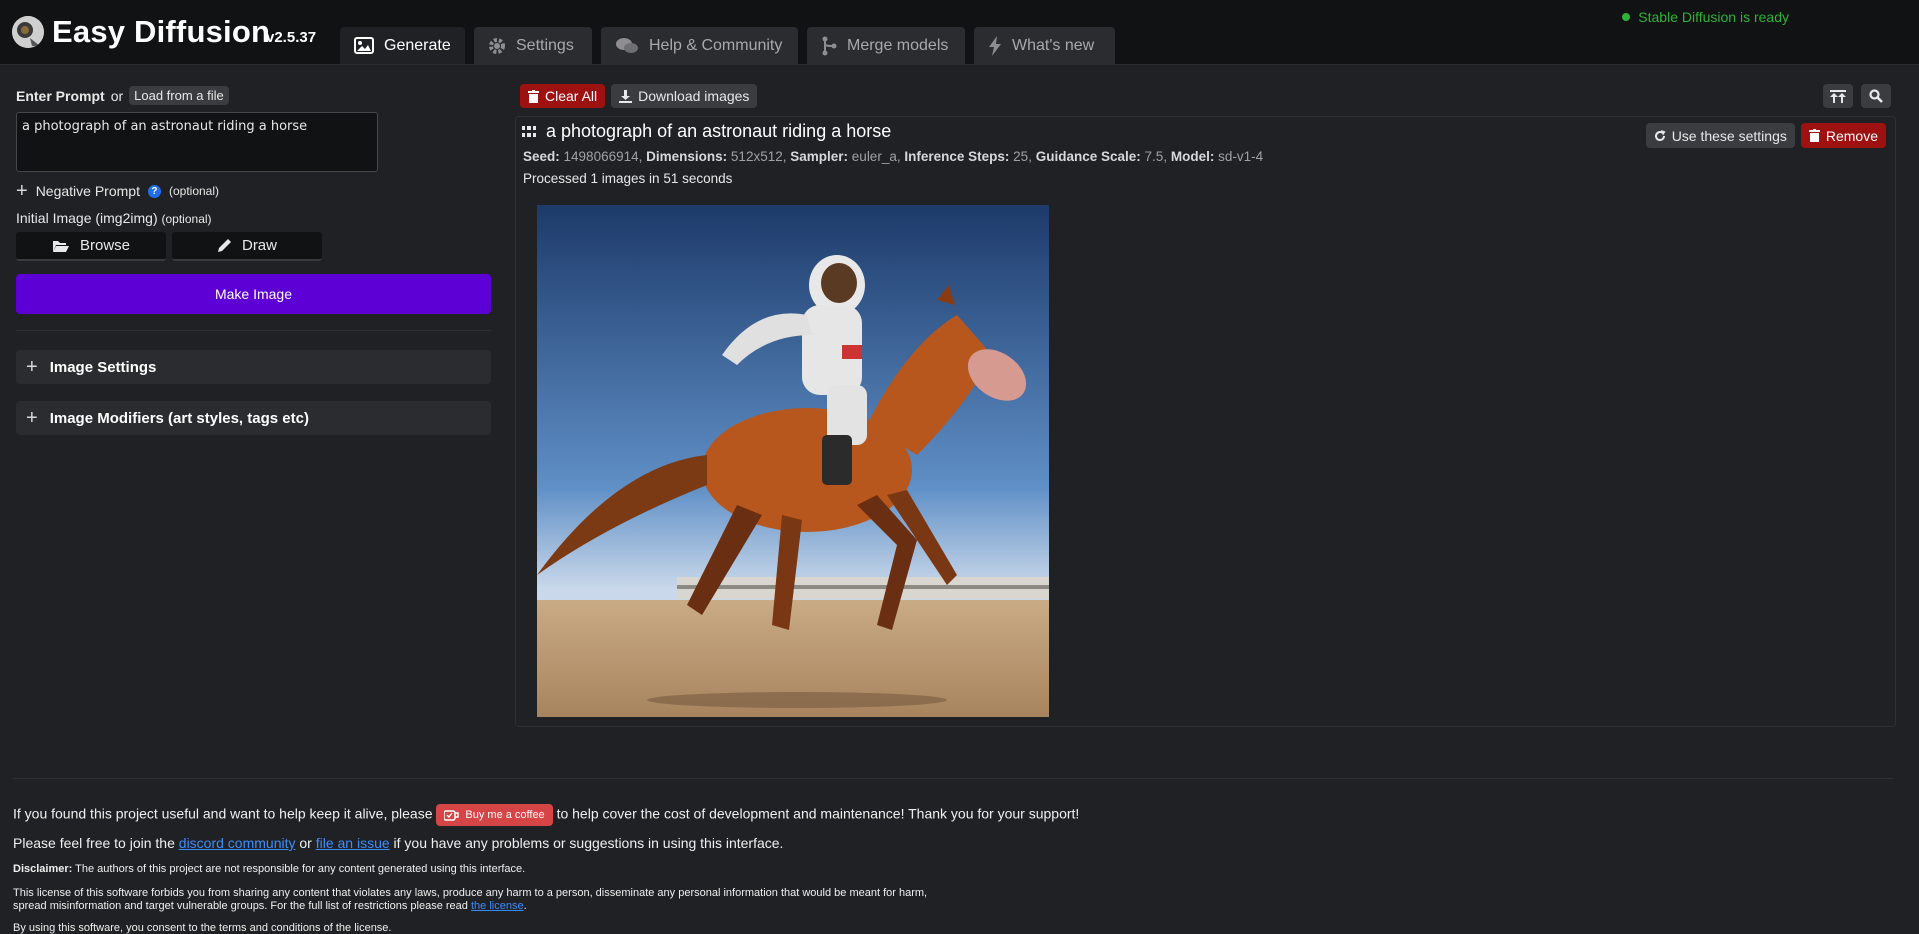 The image size is (1919, 934). What do you see at coordinates (417, 45) in the screenshot?
I see `tab-label: Generate` at bounding box center [417, 45].